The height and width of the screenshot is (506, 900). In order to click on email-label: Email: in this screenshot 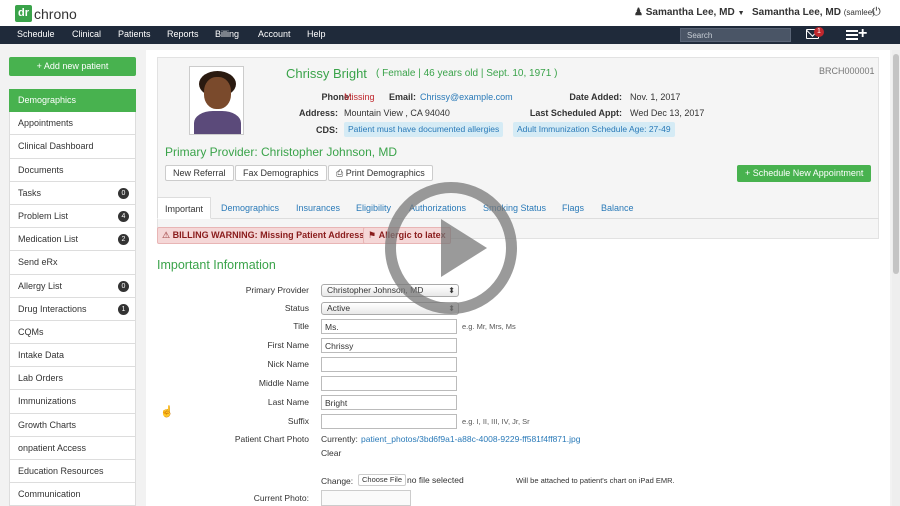, I will do `click(402, 97)`.